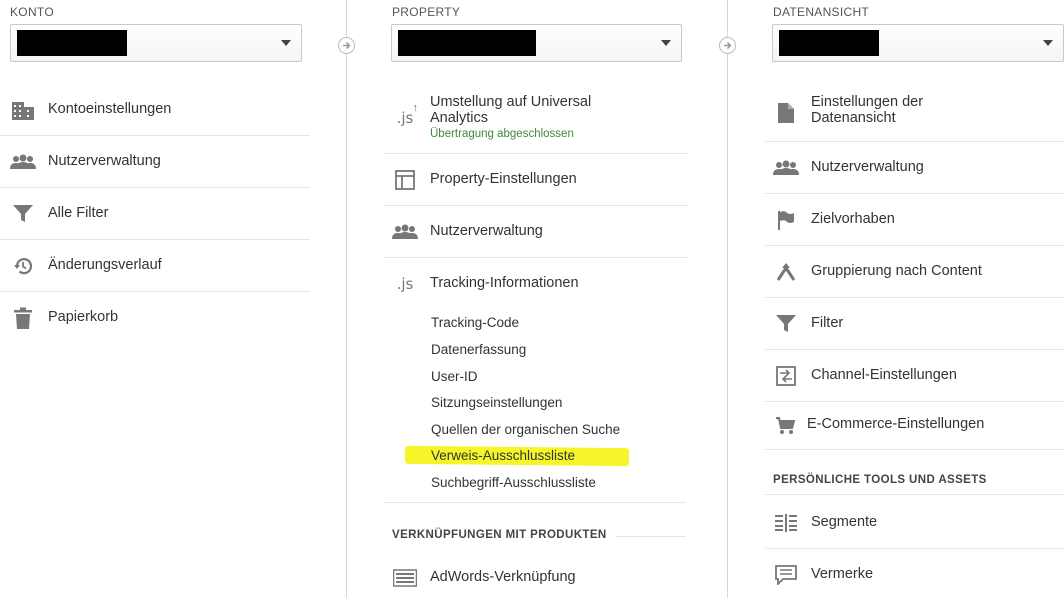  I want to click on adwords-link-icon, so click(405, 578).